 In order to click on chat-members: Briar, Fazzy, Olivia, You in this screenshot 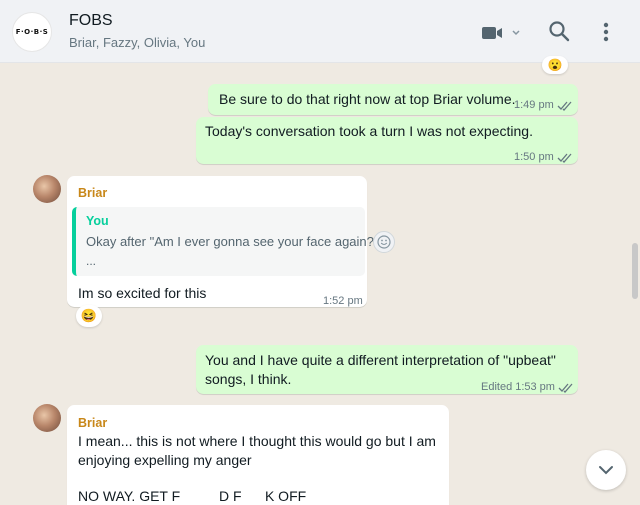, I will do `click(137, 42)`.